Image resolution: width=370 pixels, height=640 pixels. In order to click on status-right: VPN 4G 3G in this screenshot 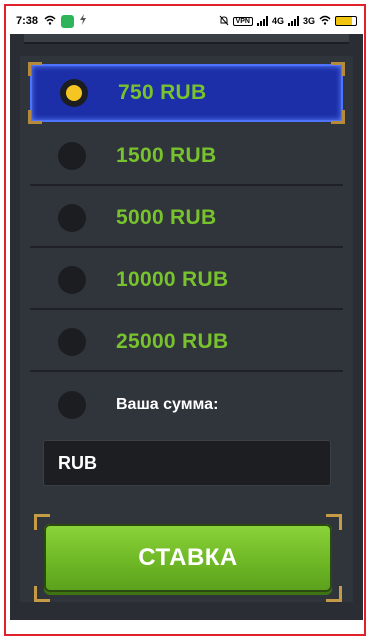, I will do `click(288, 21)`.